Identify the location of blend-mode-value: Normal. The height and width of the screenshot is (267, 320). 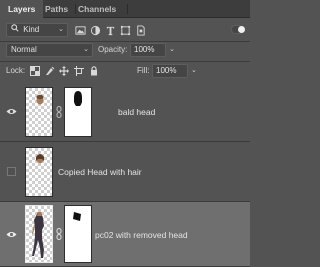
(24, 49).